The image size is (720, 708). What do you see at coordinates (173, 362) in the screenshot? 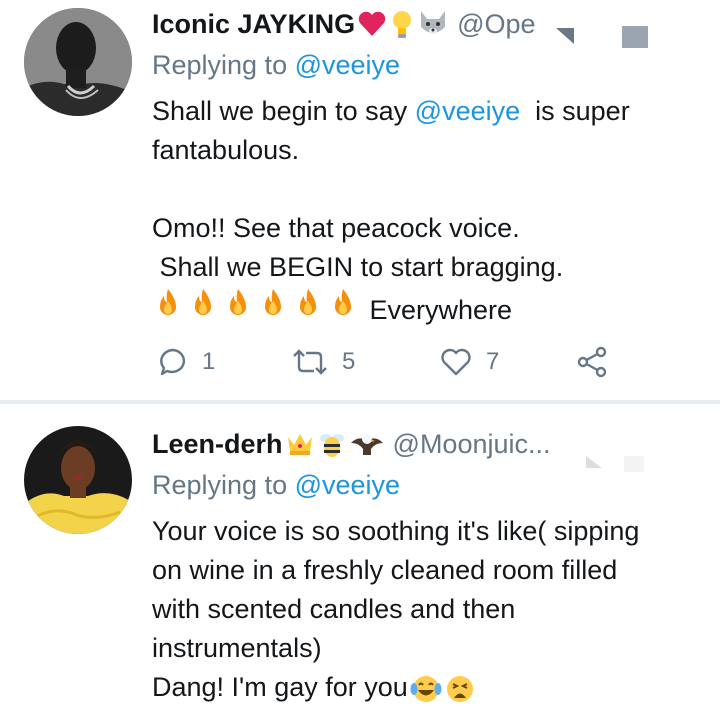
I see `reply-icon` at bounding box center [173, 362].